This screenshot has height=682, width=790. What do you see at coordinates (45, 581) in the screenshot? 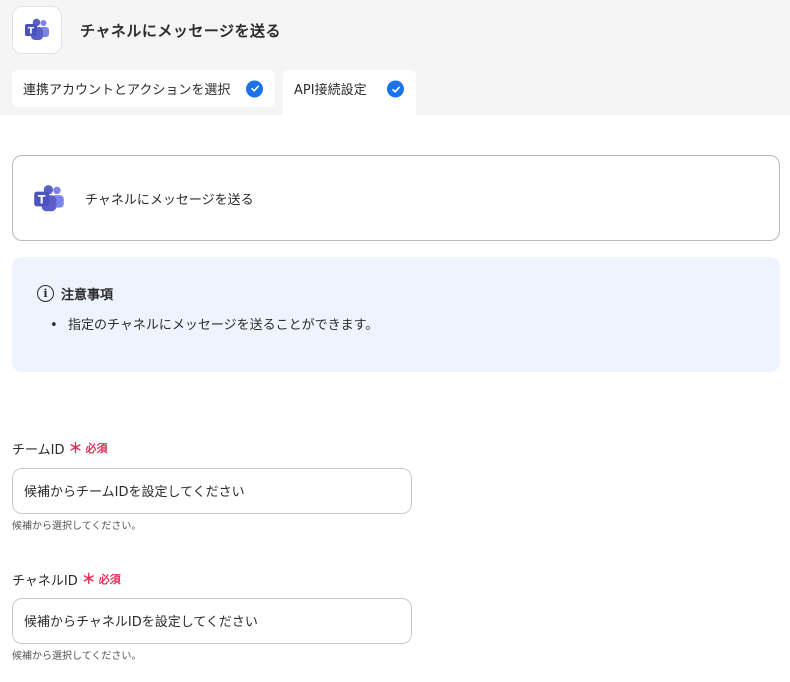
I see `field-label-text: チャネルID` at bounding box center [45, 581].